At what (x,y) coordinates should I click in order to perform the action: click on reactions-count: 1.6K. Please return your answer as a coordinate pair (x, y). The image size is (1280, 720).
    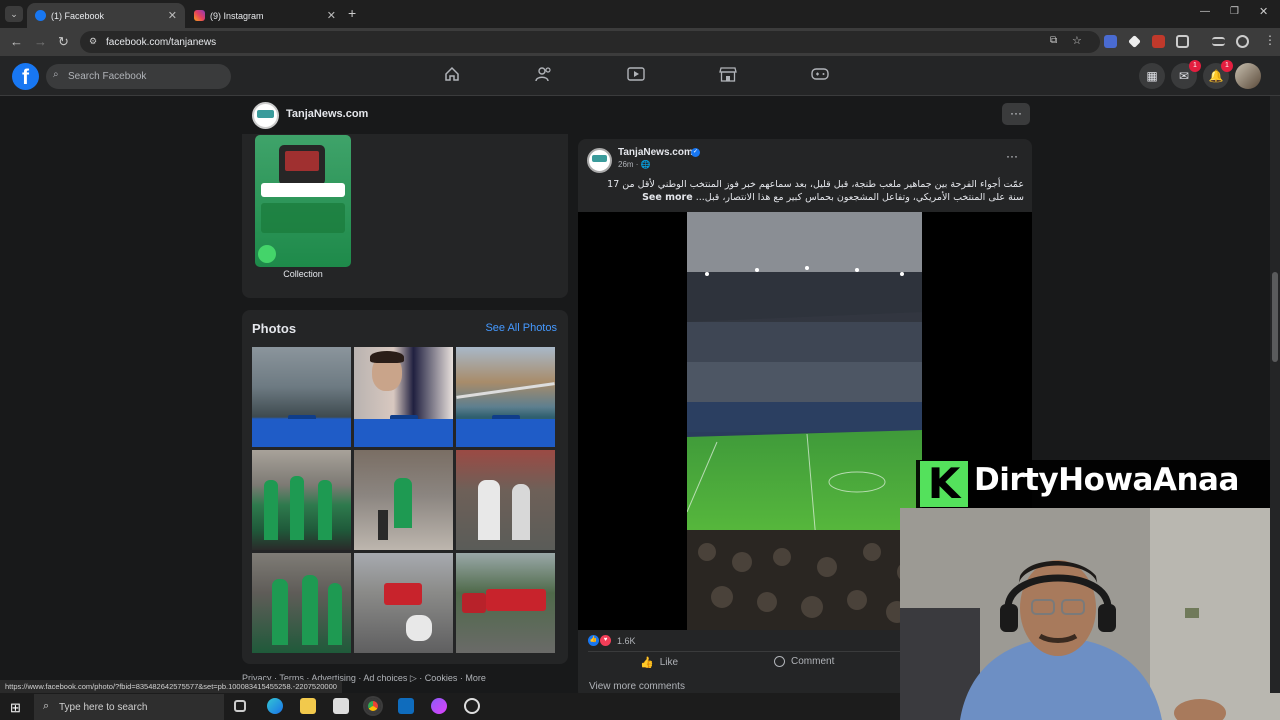
    Looking at the image, I should click on (626, 640).